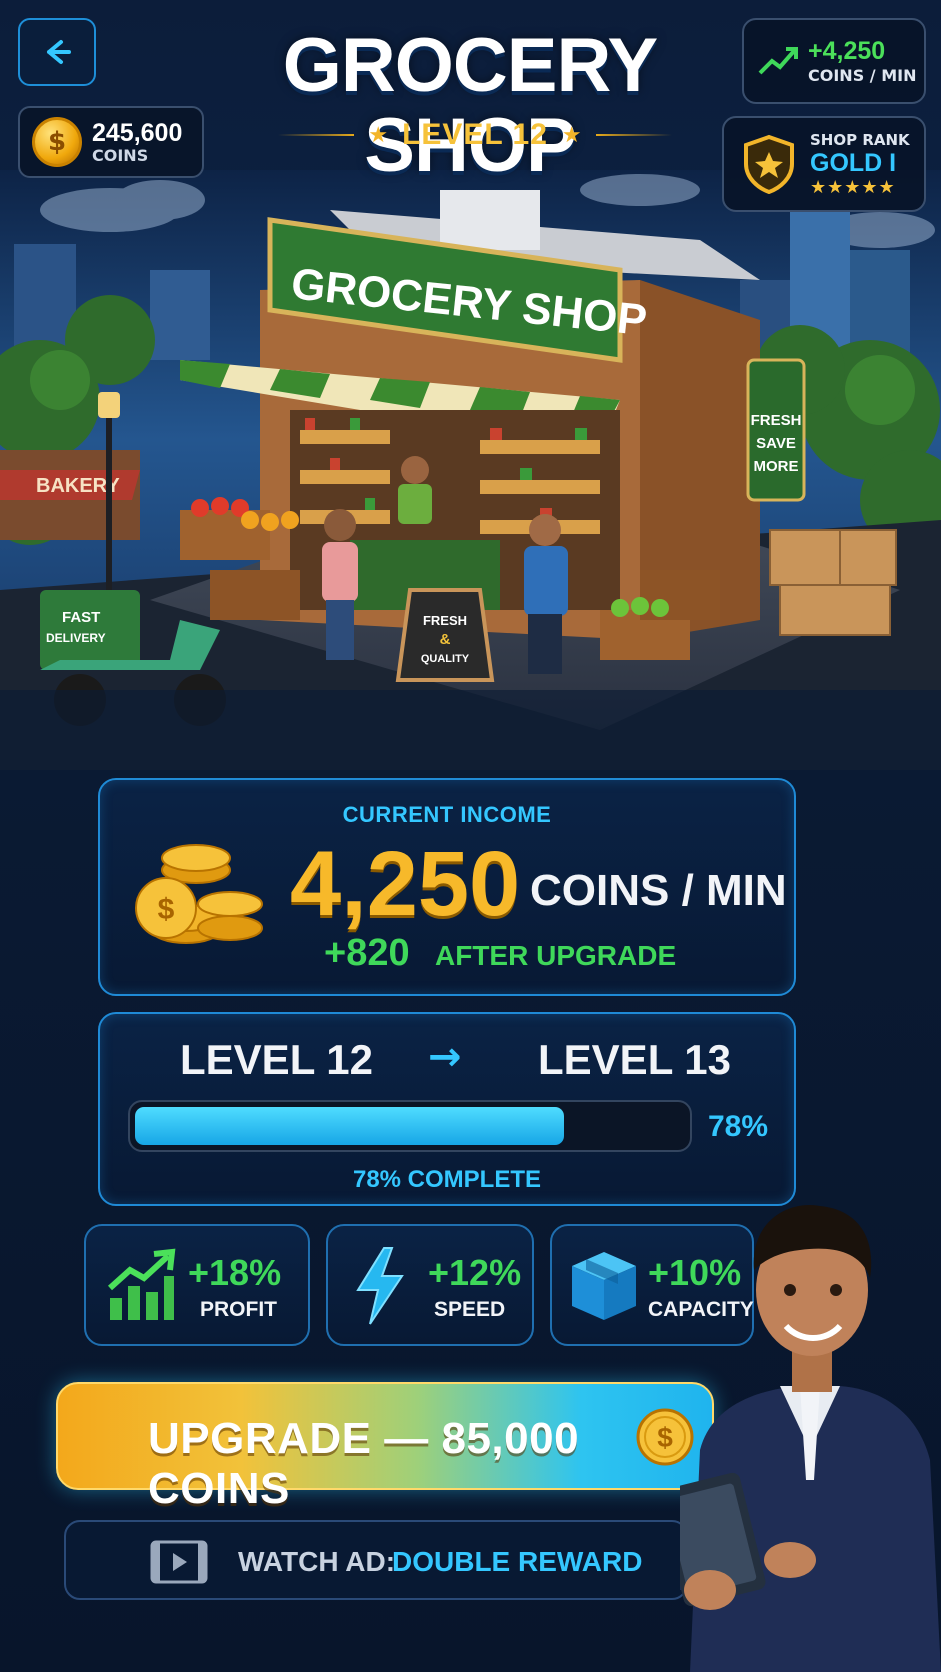 The image size is (941, 1672). What do you see at coordinates (364, 1463) in the screenshot?
I see `upgrade-button-label: UPGRADE — 85,000 COINS` at bounding box center [364, 1463].